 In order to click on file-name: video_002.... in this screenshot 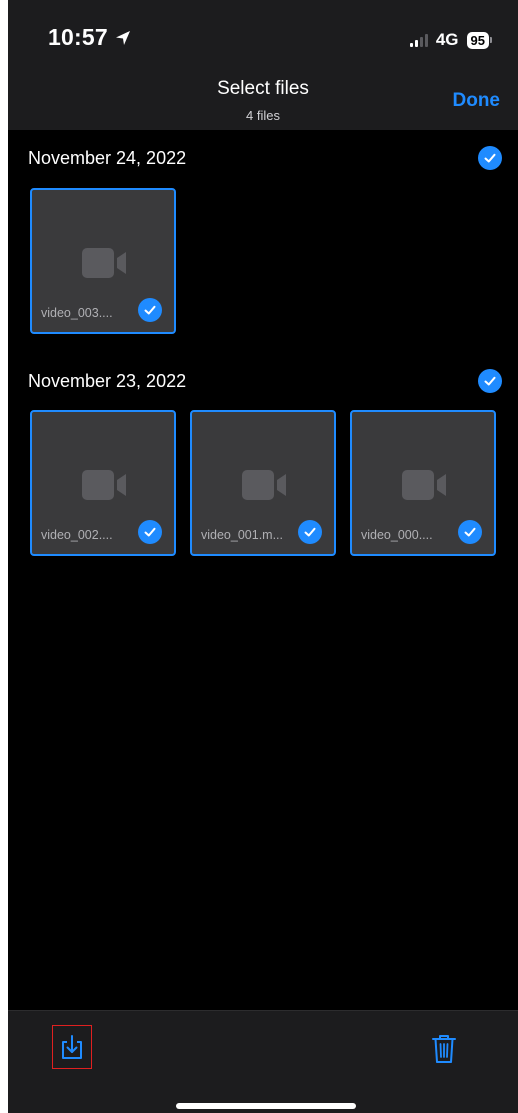, I will do `click(77, 535)`.